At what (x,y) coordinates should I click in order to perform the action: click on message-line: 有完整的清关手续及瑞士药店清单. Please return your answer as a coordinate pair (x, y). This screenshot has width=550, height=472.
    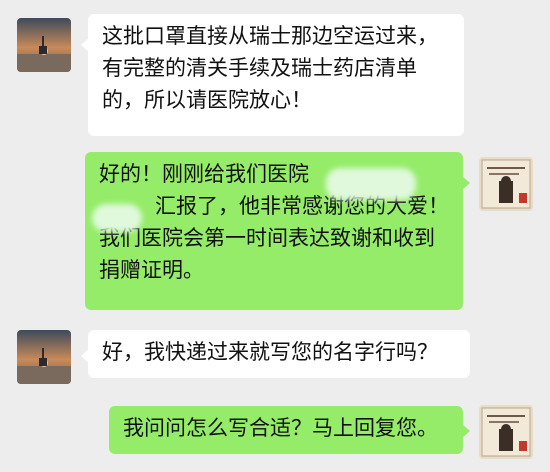
    Looking at the image, I should click on (259, 68).